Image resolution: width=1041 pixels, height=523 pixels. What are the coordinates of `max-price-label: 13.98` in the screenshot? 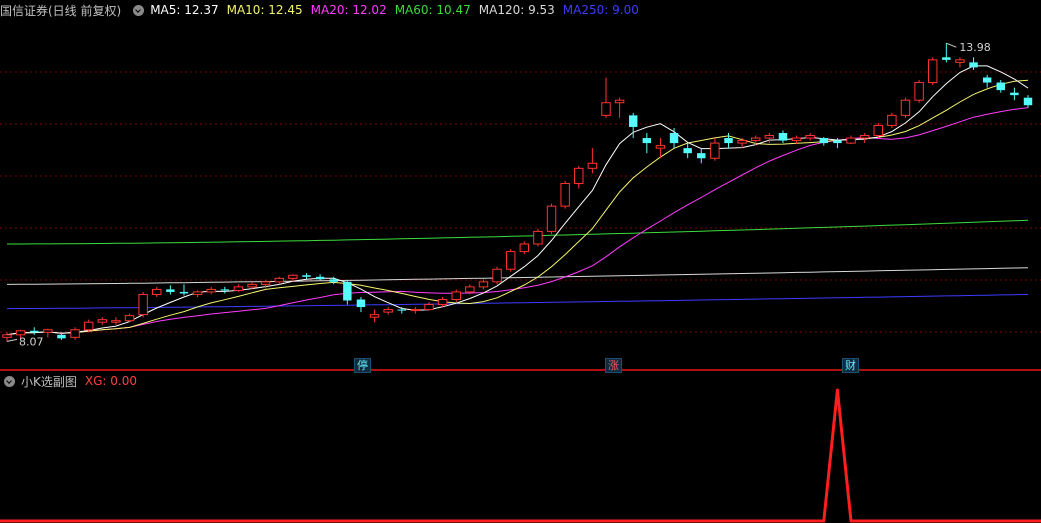 It's located at (975, 47).